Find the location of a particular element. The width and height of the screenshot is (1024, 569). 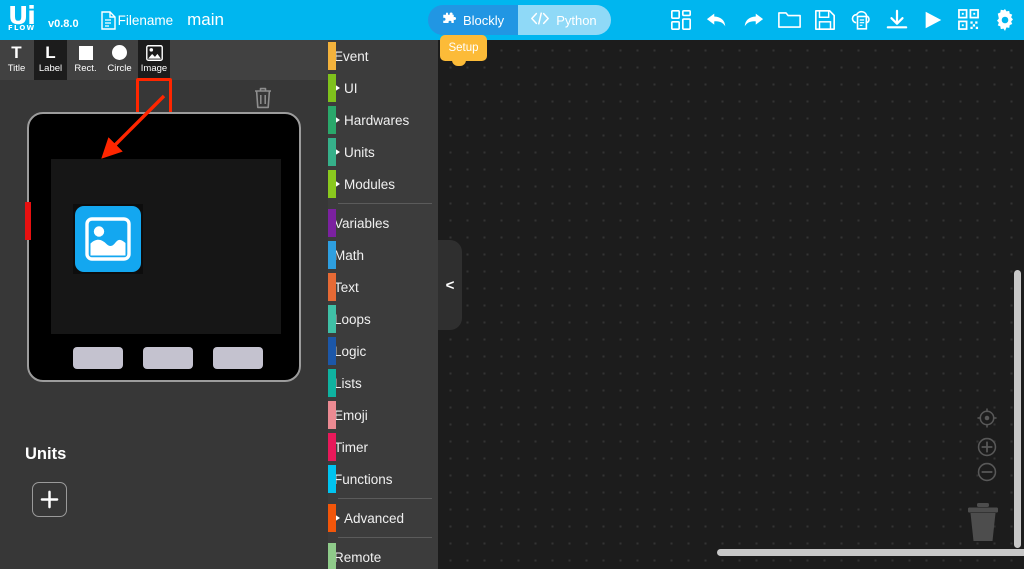

workspace-trash-icon is located at coordinates (983, 524).